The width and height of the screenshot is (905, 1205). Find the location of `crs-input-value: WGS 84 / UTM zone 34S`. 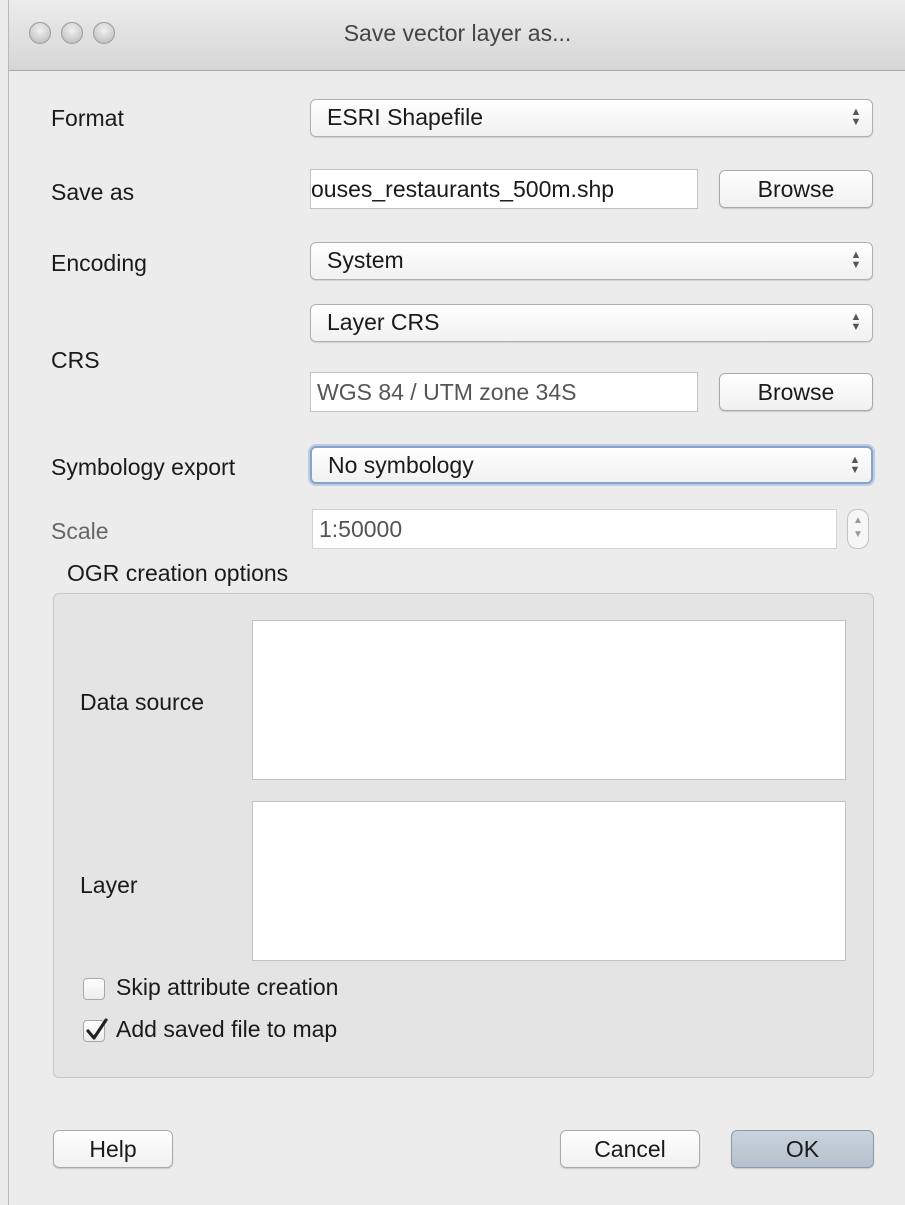

crs-input-value: WGS 84 / UTM zone 34S is located at coordinates (447, 392).